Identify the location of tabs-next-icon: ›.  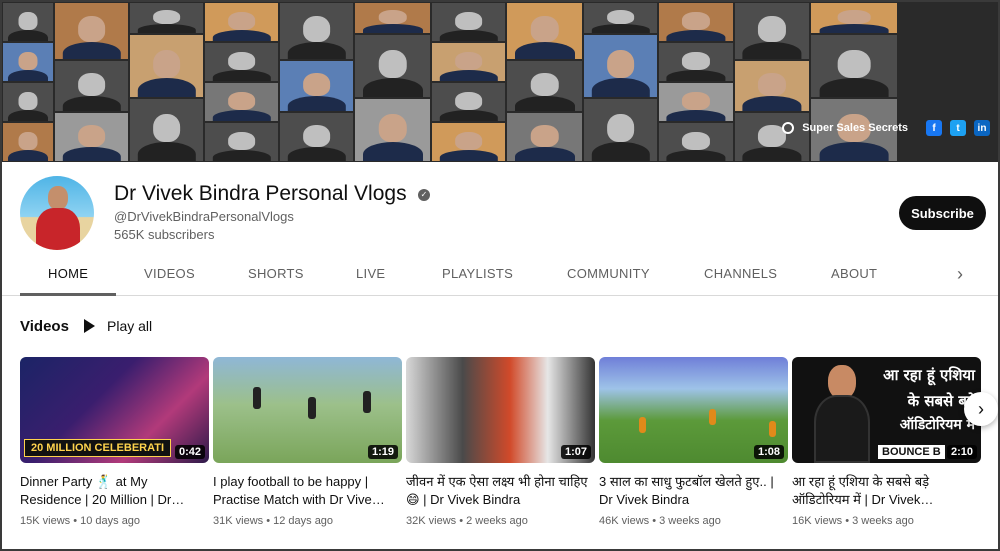
(960, 274).